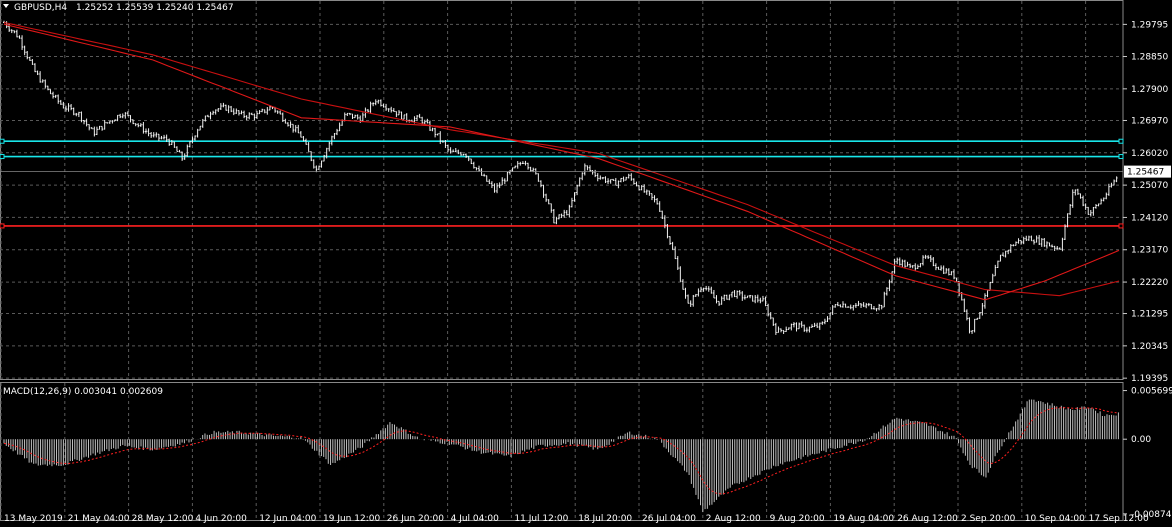 Image resolution: width=1172 pixels, height=527 pixels. What do you see at coordinates (988, 519) in the screenshot?
I see `time-label: 2 Sep 20:00` at bounding box center [988, 519].